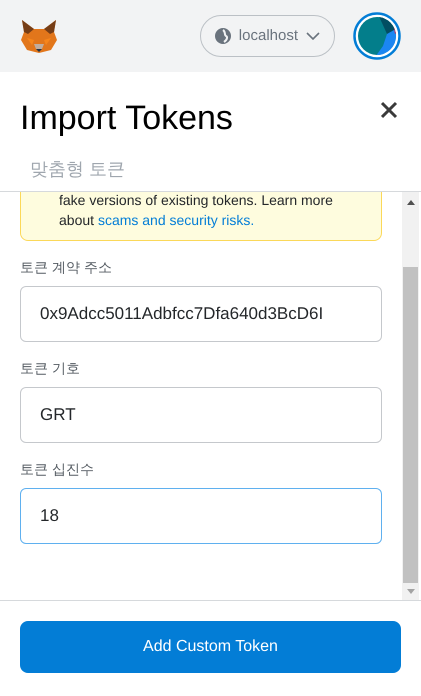  Describe the element at coordinates (201, 516) in the screenshot. I see `input-field: 18` at that location.